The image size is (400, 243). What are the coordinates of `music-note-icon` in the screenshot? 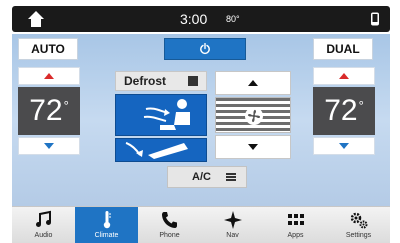 It's located at (43, 218).